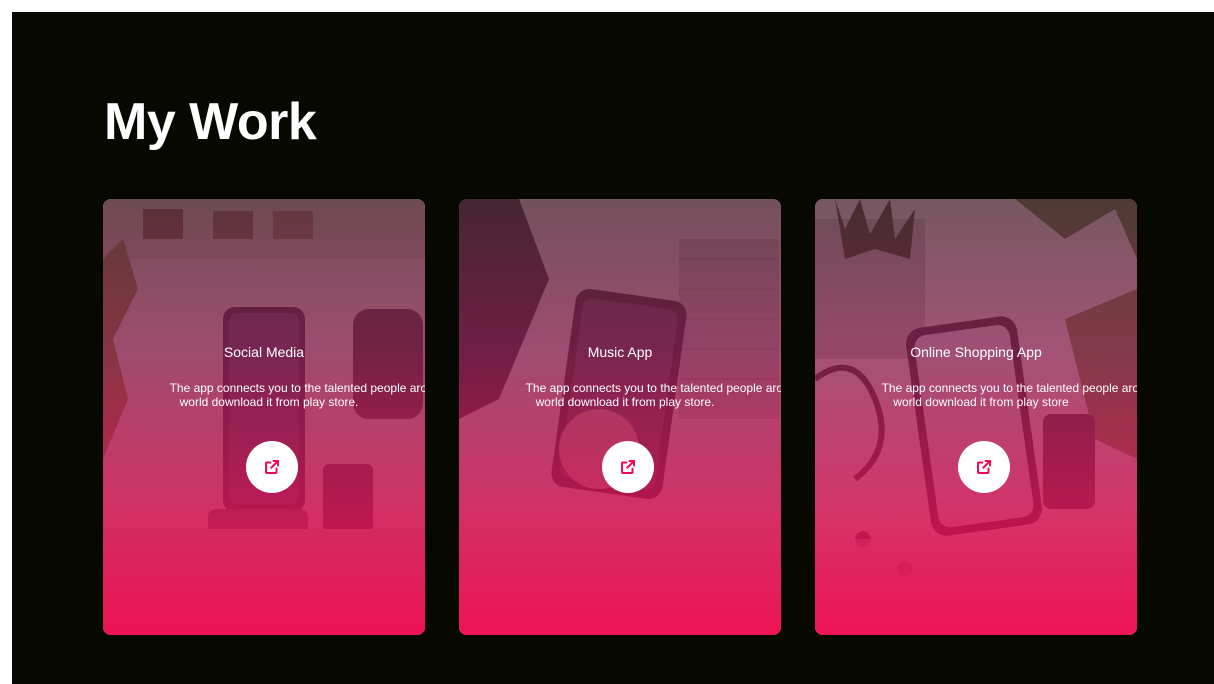 This screenshot has height=684, width=1214. What do you see at coordinates (264, 352) in the screenshot?
I see `project-title: Social Media` at bounding box center [264, 352].